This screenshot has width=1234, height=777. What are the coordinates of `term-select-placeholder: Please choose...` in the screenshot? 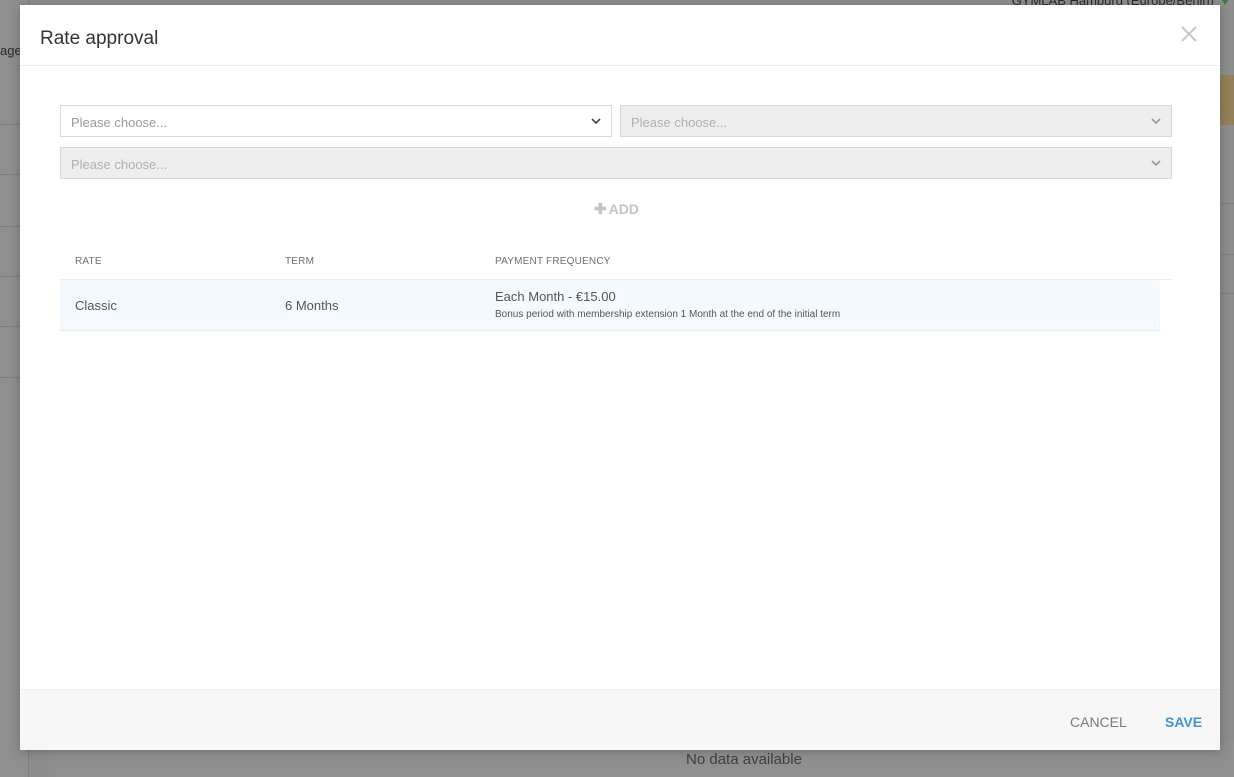 It's located at (679, 122).